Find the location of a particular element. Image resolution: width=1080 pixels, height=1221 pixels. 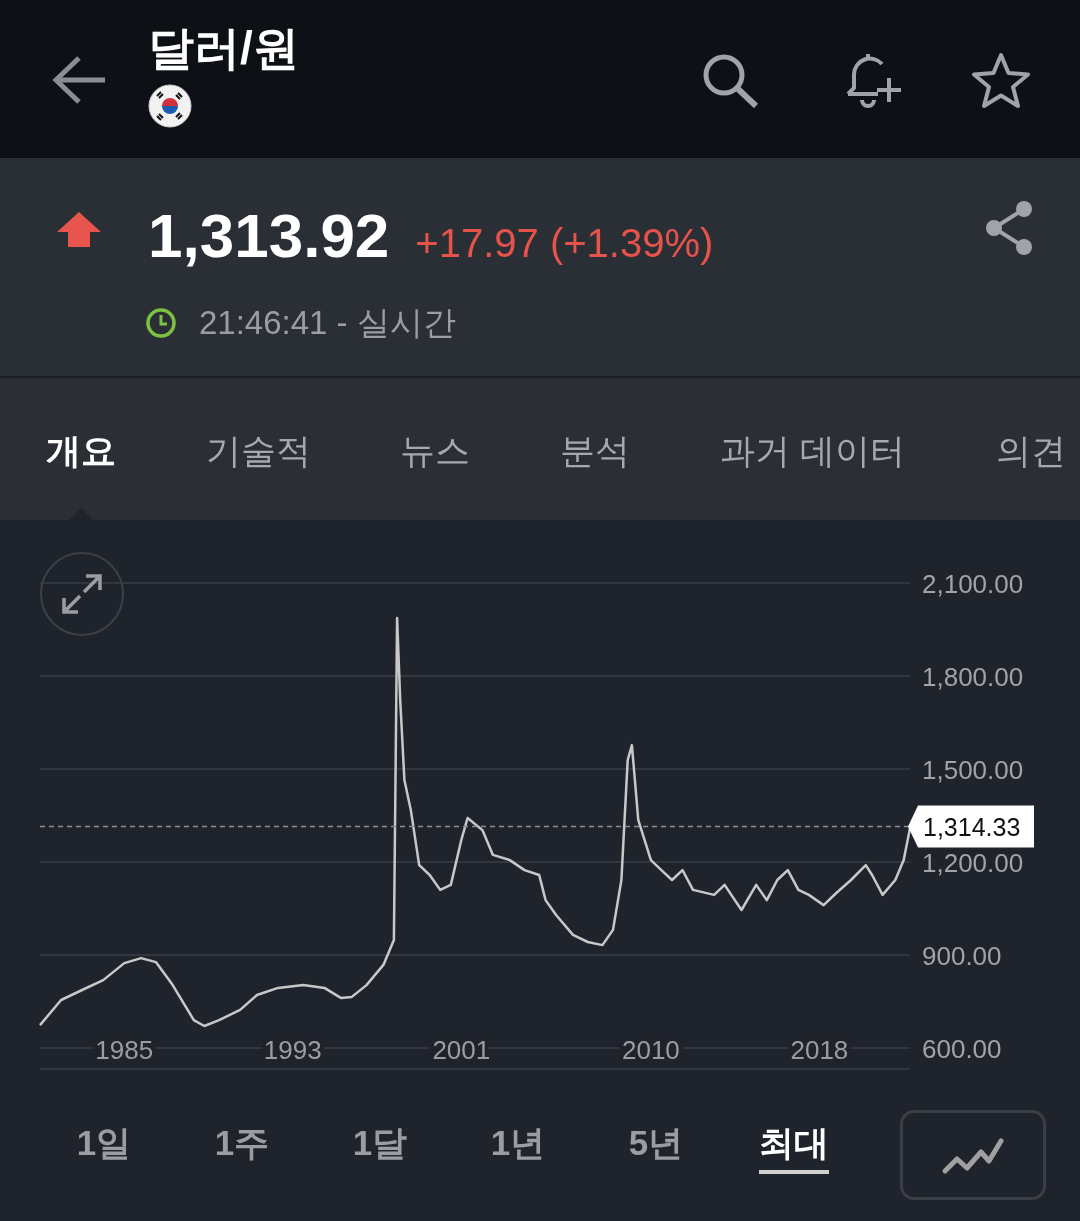

expand-icon is located at coordinates (82, 594).